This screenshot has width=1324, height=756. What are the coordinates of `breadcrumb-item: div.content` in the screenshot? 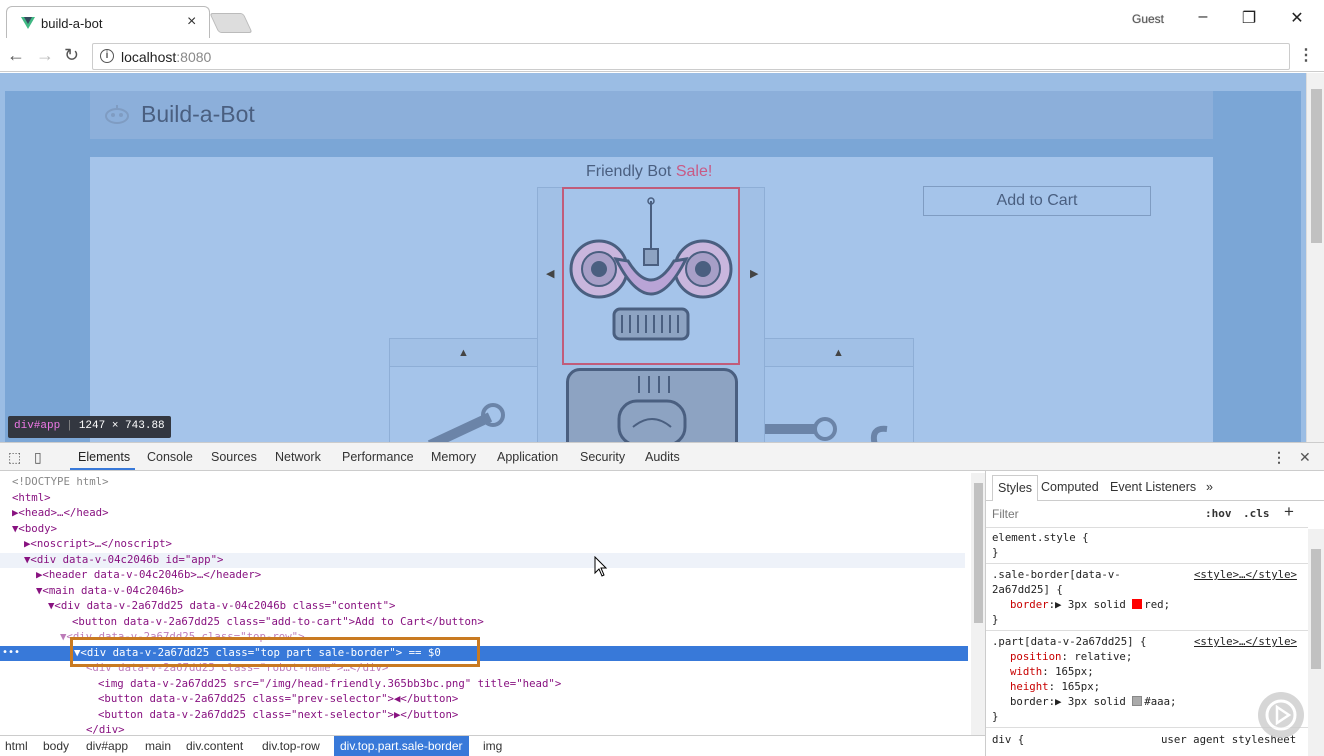 It's located at (214, 746).